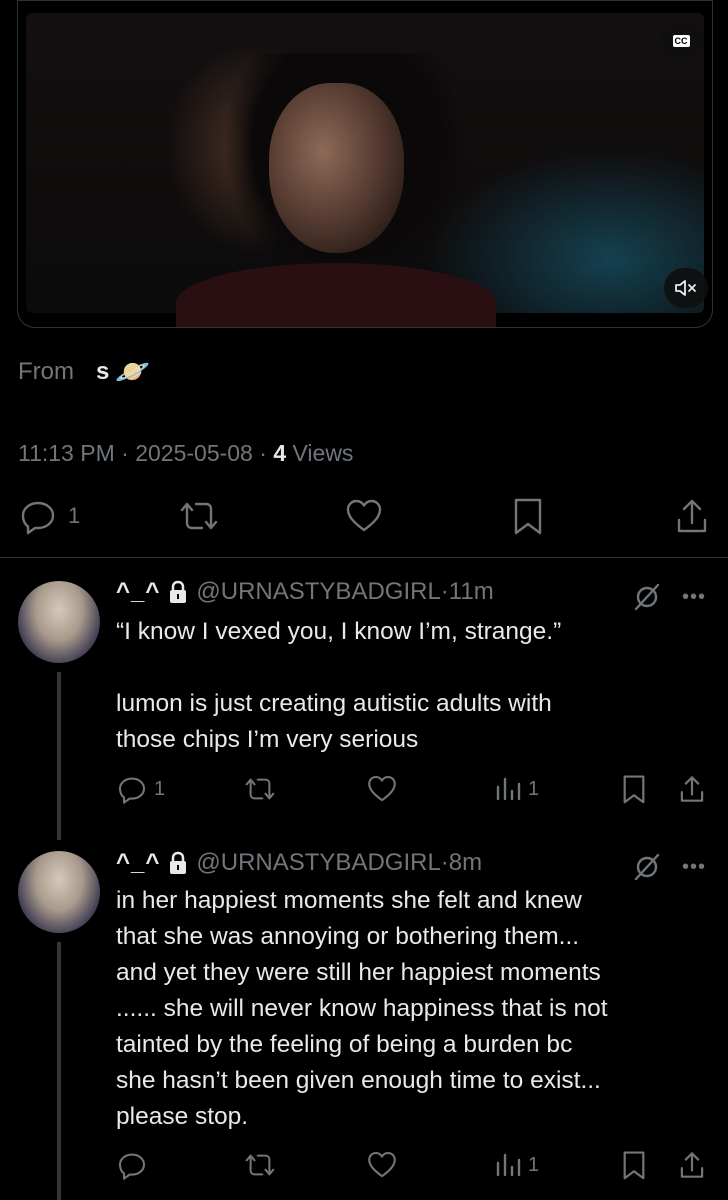  I want to click on post-action-bar: 1, so click(364, 518).